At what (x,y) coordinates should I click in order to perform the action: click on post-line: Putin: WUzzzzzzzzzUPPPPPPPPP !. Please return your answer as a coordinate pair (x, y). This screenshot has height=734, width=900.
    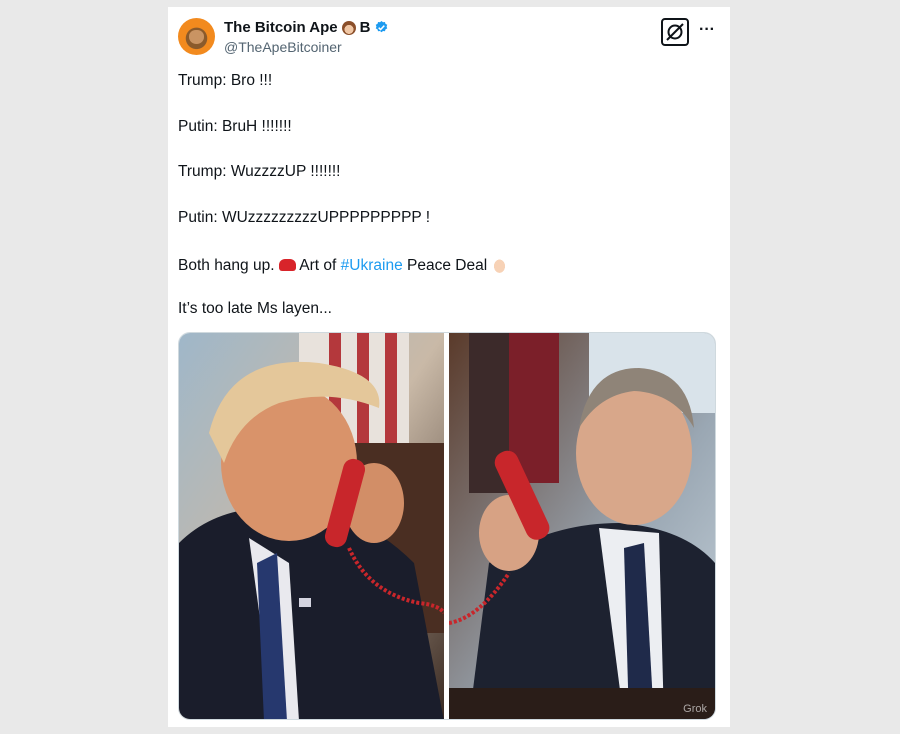
    Looking at the image, I should click on (304, 217).